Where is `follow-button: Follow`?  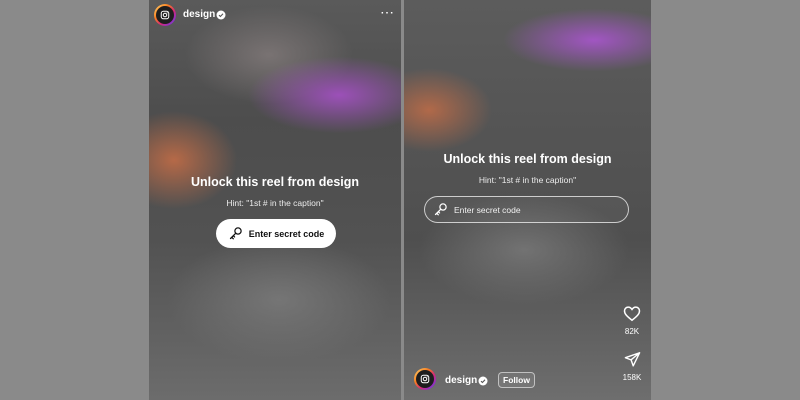 follow-button: Follow is located at coordinates (516, 380).